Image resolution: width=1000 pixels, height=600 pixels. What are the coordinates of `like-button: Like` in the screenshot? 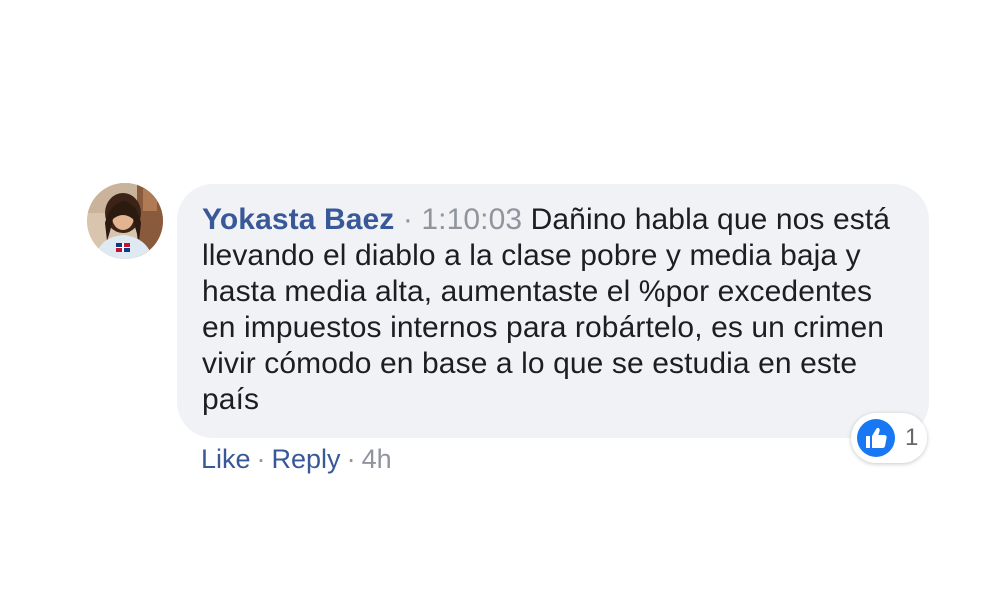 It's located at (226, 459).